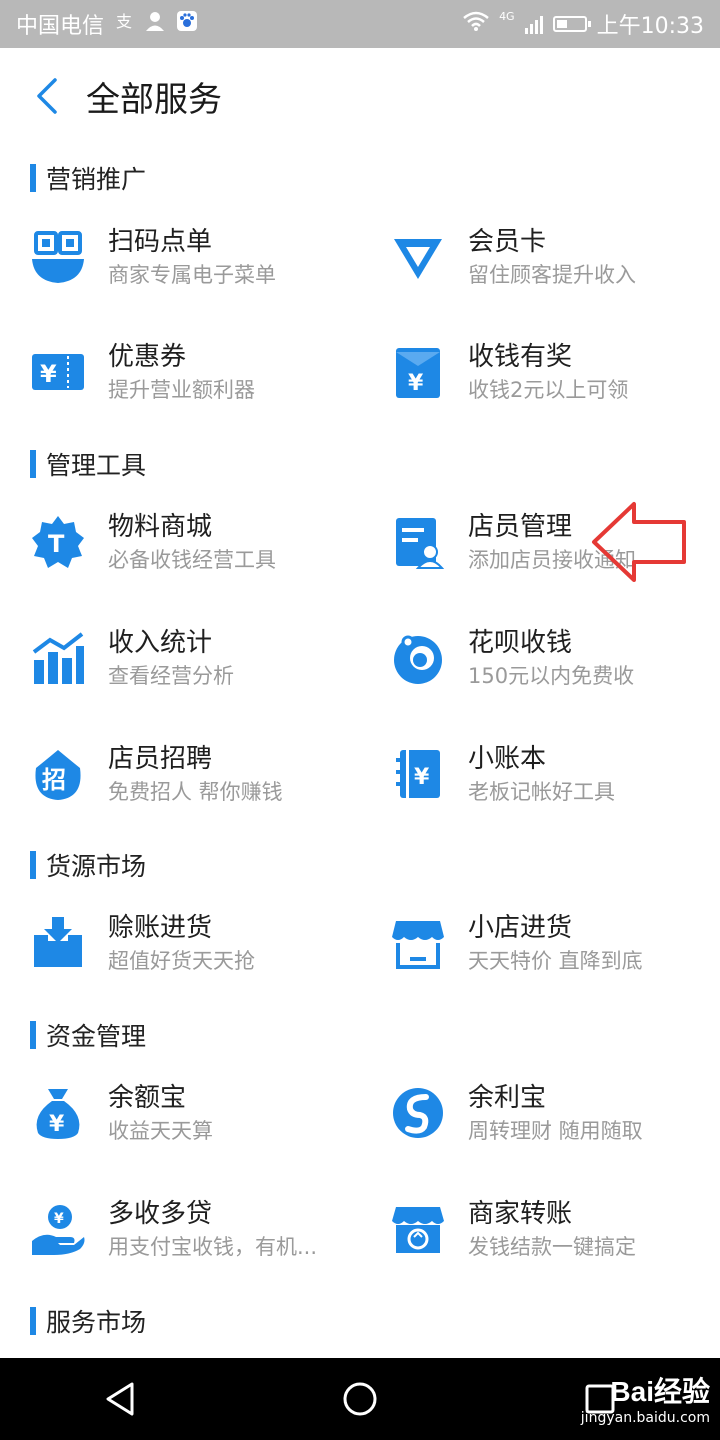 This screenshot has width=720, height=1440. Describe the element at coordinates (192, 275) in the screenshot. I see `item-subtitle: 商家专属电子菜单` at that location.